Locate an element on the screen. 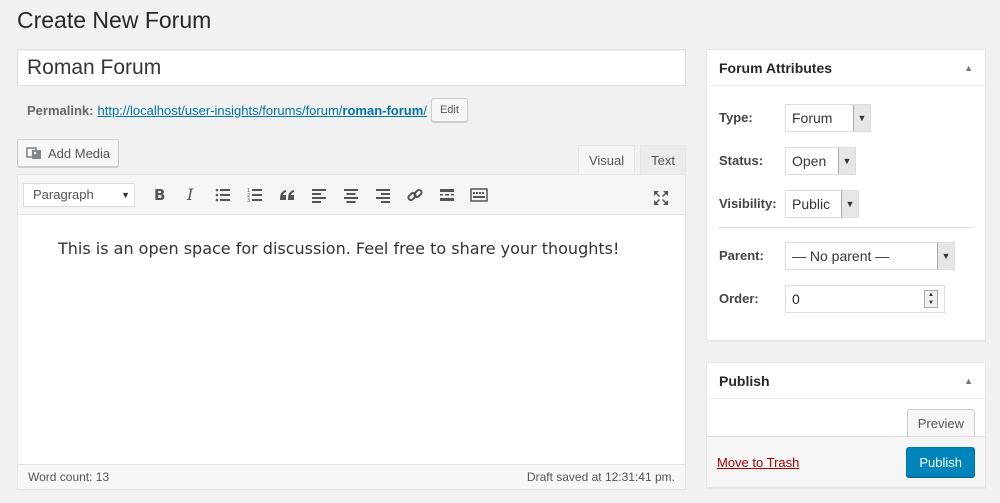 The image size is (1000, 503). visibility-label: Visibility: is located at coordinates (748, 203).